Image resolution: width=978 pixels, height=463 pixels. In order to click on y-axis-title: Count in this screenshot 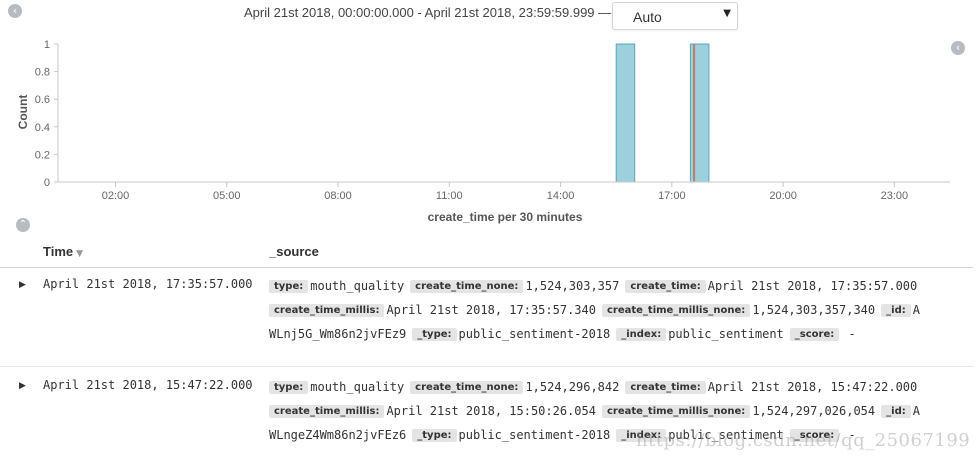, I will do `click(23, 112)`.